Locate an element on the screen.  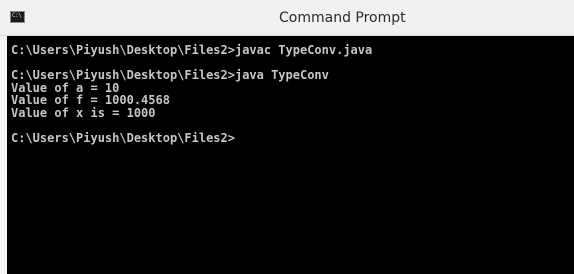
cmd-app-icon: C:\ is located at coordinates (17, 17).